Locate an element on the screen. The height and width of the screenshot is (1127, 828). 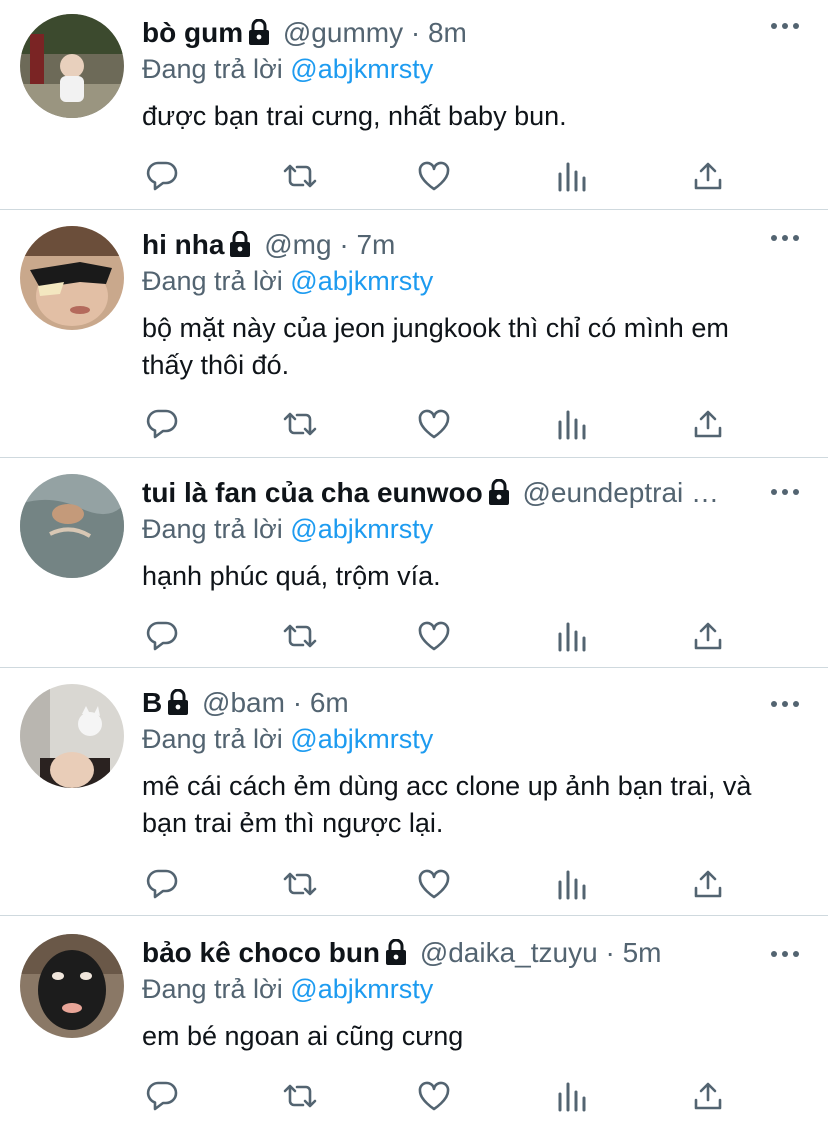
display-name: bò gum is located at coordinates (192, 32).